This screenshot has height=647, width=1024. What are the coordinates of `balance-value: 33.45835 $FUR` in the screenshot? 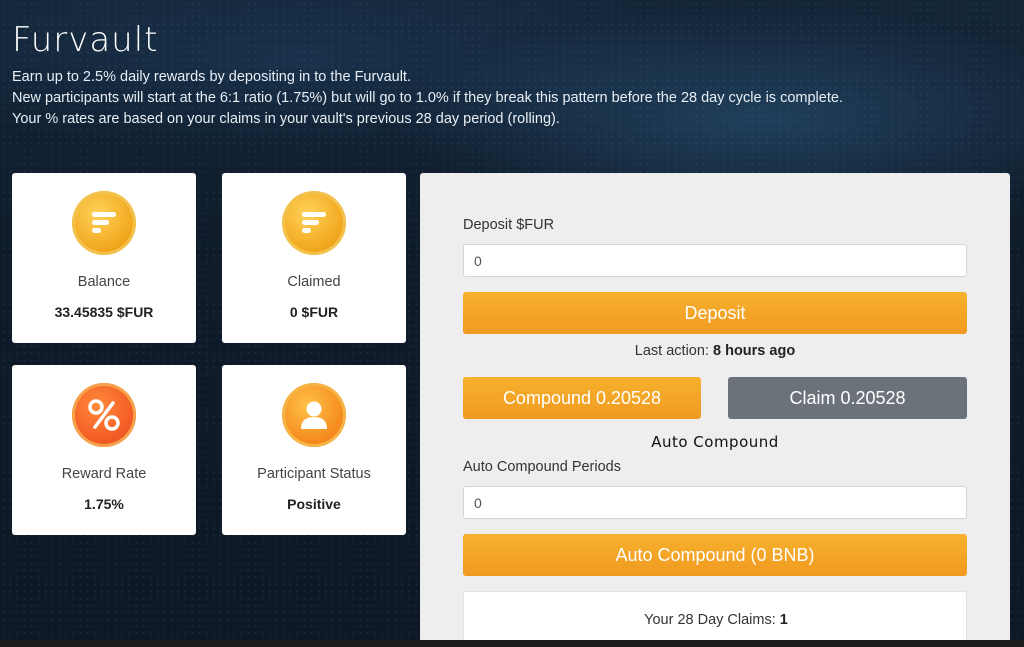 It's located at (104, 312).